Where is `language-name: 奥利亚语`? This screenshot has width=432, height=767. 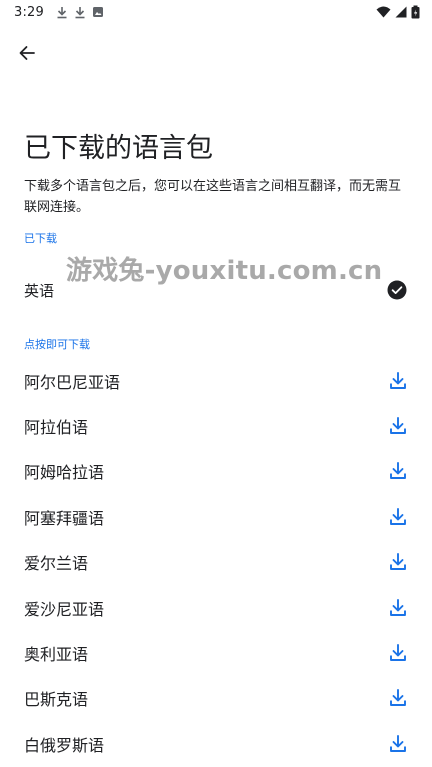
language-name: 奥利亚语 is located at coordinates (56, 655).